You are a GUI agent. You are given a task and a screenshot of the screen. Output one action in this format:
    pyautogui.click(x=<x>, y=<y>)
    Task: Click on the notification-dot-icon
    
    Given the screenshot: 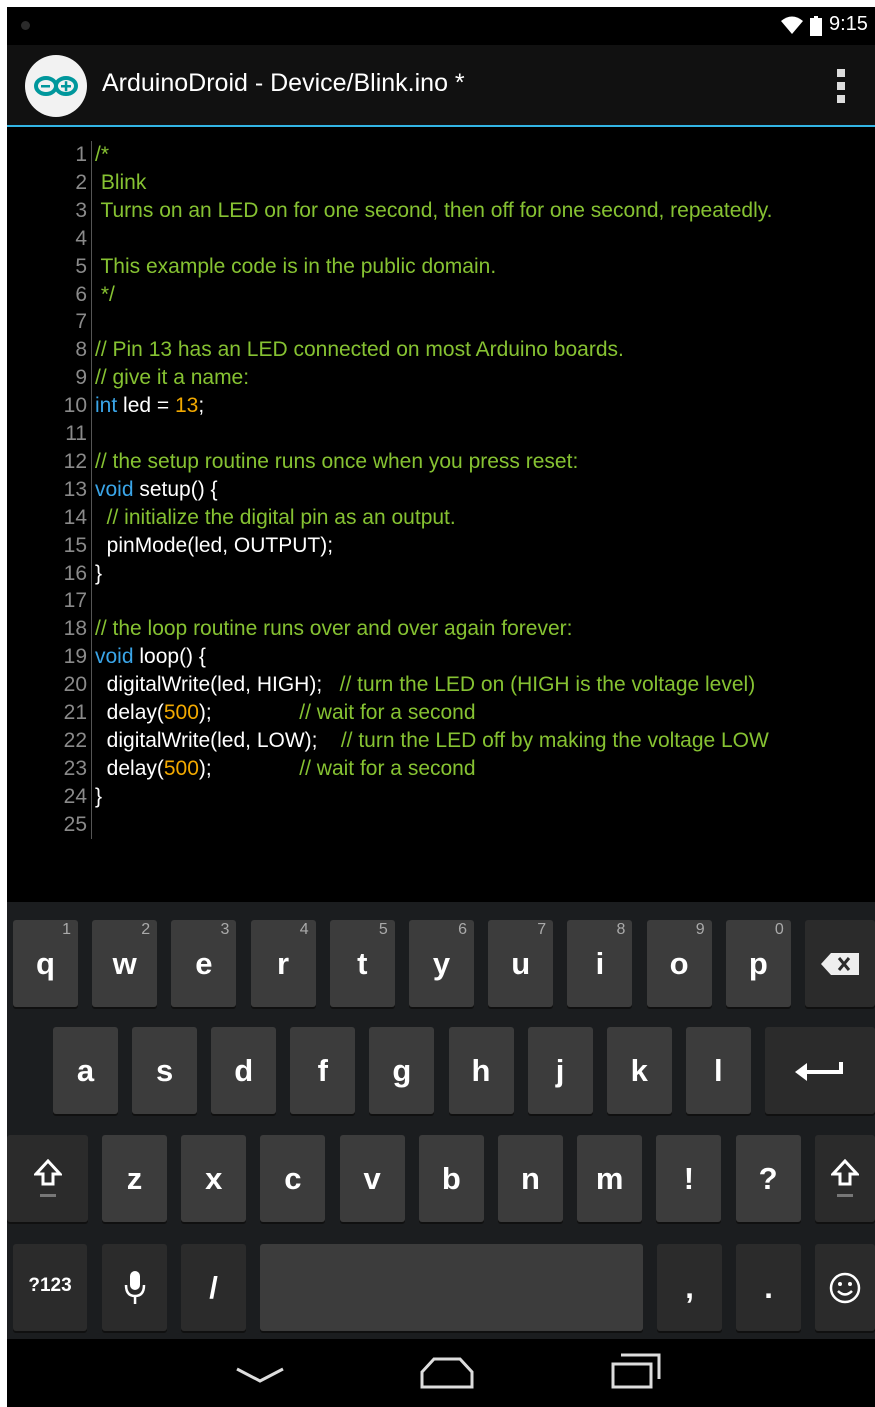 What is the action you would take?
    pyautogui.click(x=25, y=25)
    